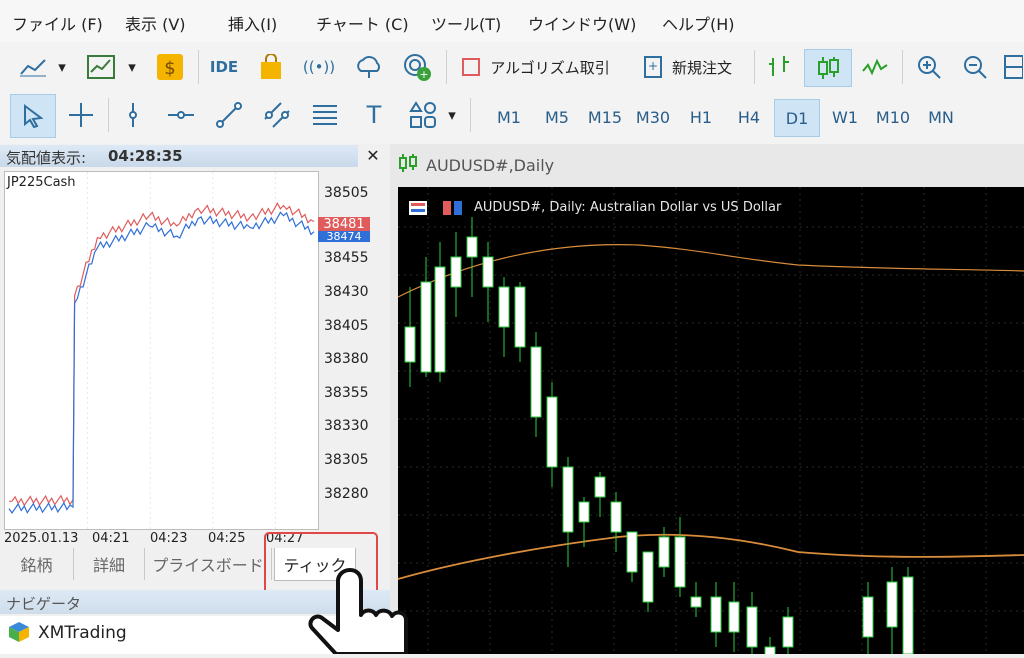  What do you see at coordinates (346, 292) in the screenshot?
I see `y-tick-label: 38430` at bounding box center [346, 292].